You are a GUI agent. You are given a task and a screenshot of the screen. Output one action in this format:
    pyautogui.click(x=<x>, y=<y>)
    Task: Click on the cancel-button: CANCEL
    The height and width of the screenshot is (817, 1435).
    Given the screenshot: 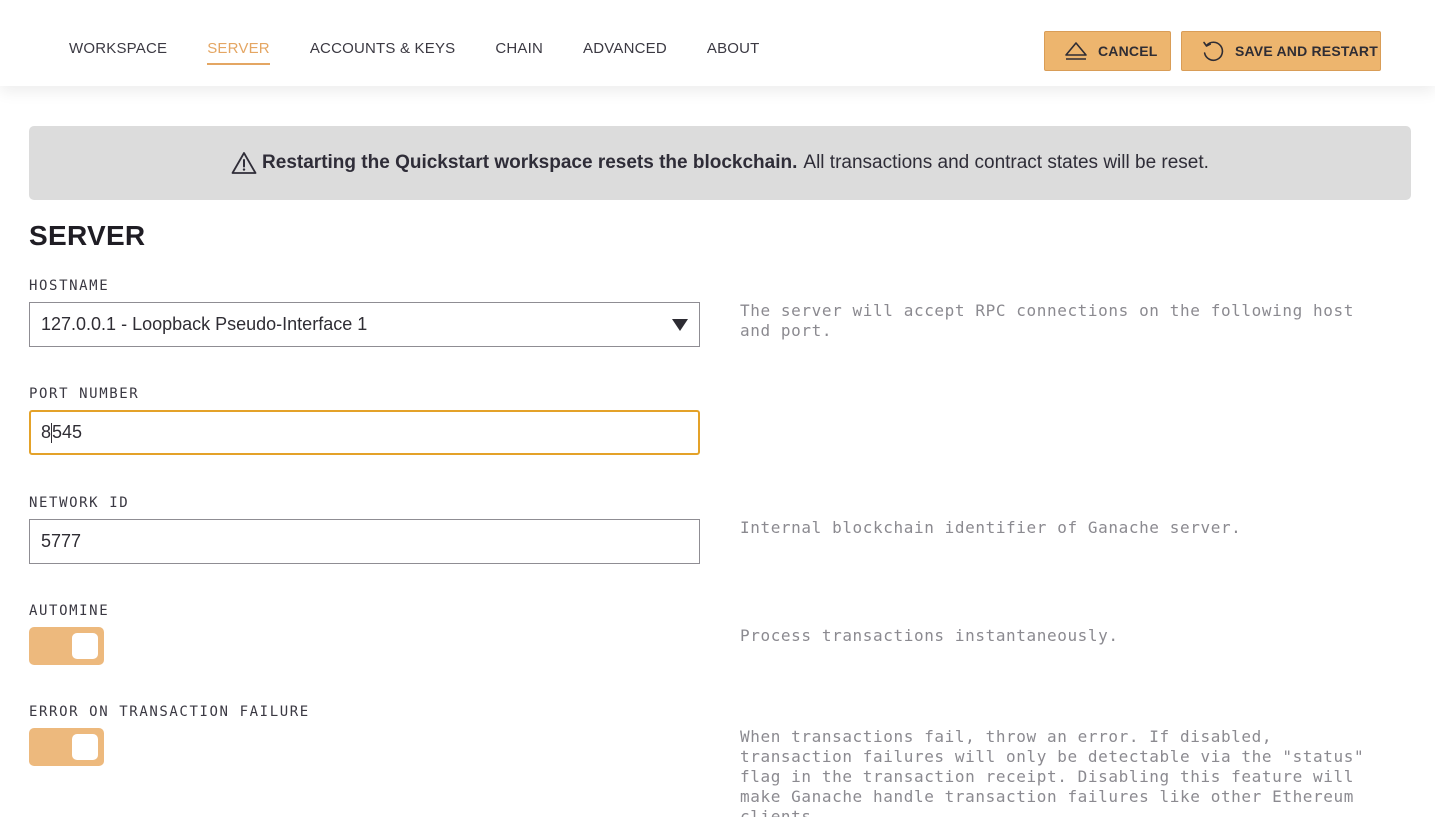 What is the action you would take?
    pyautogui.click(x=1107, y=51)
    